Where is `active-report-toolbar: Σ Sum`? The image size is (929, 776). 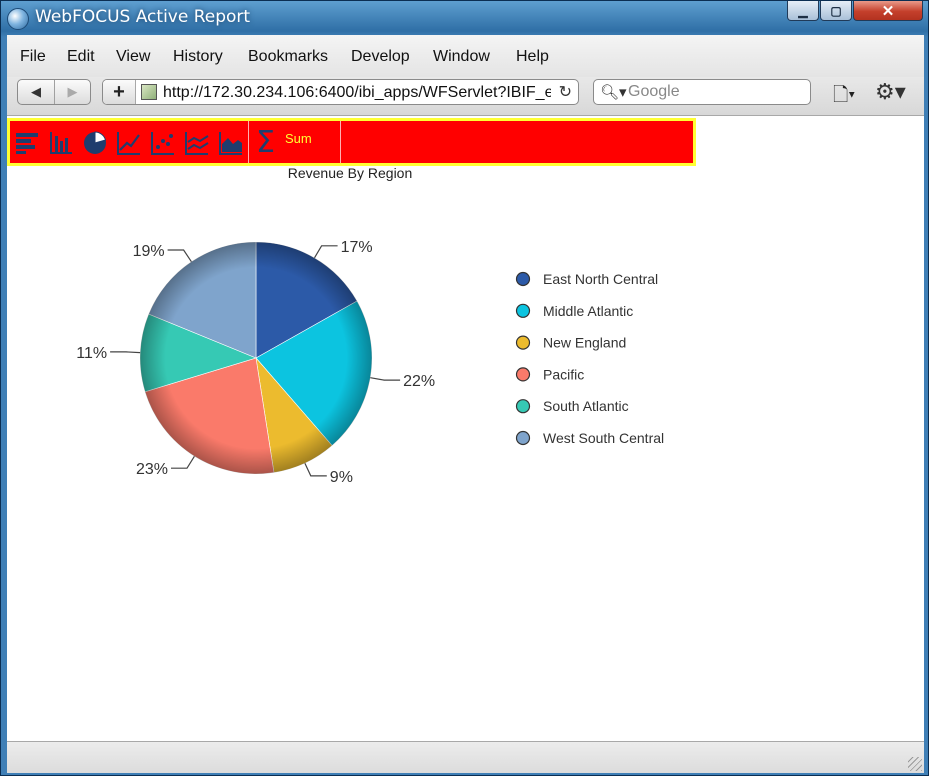
active-report-toolbar: Σ Sum is located at coordinates (351, 142).